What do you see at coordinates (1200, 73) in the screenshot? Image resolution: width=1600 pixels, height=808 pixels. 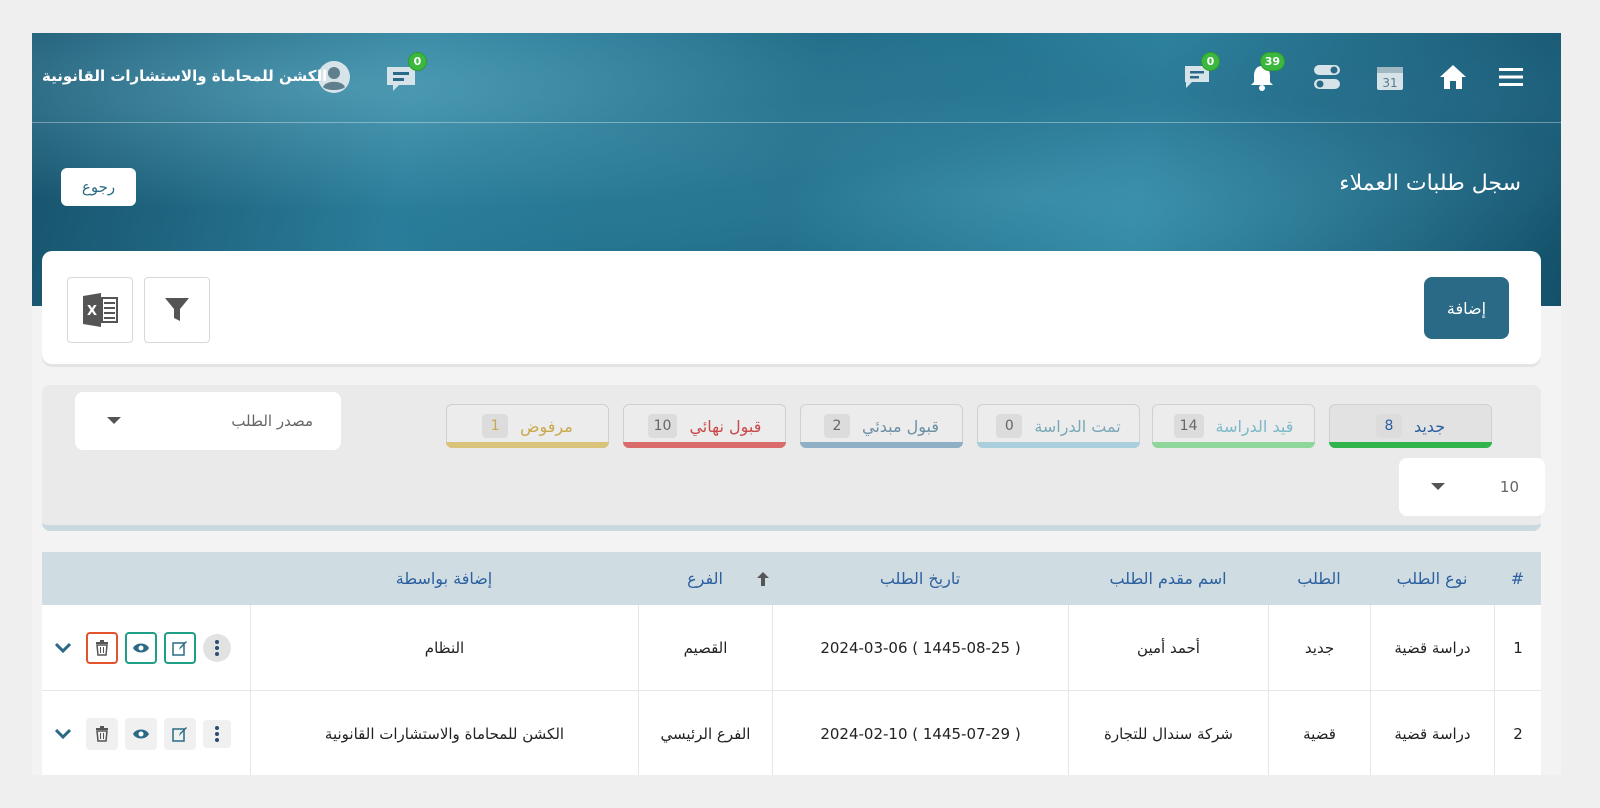 I see `chat-icon: 0` at bounding box center [1200, 73].